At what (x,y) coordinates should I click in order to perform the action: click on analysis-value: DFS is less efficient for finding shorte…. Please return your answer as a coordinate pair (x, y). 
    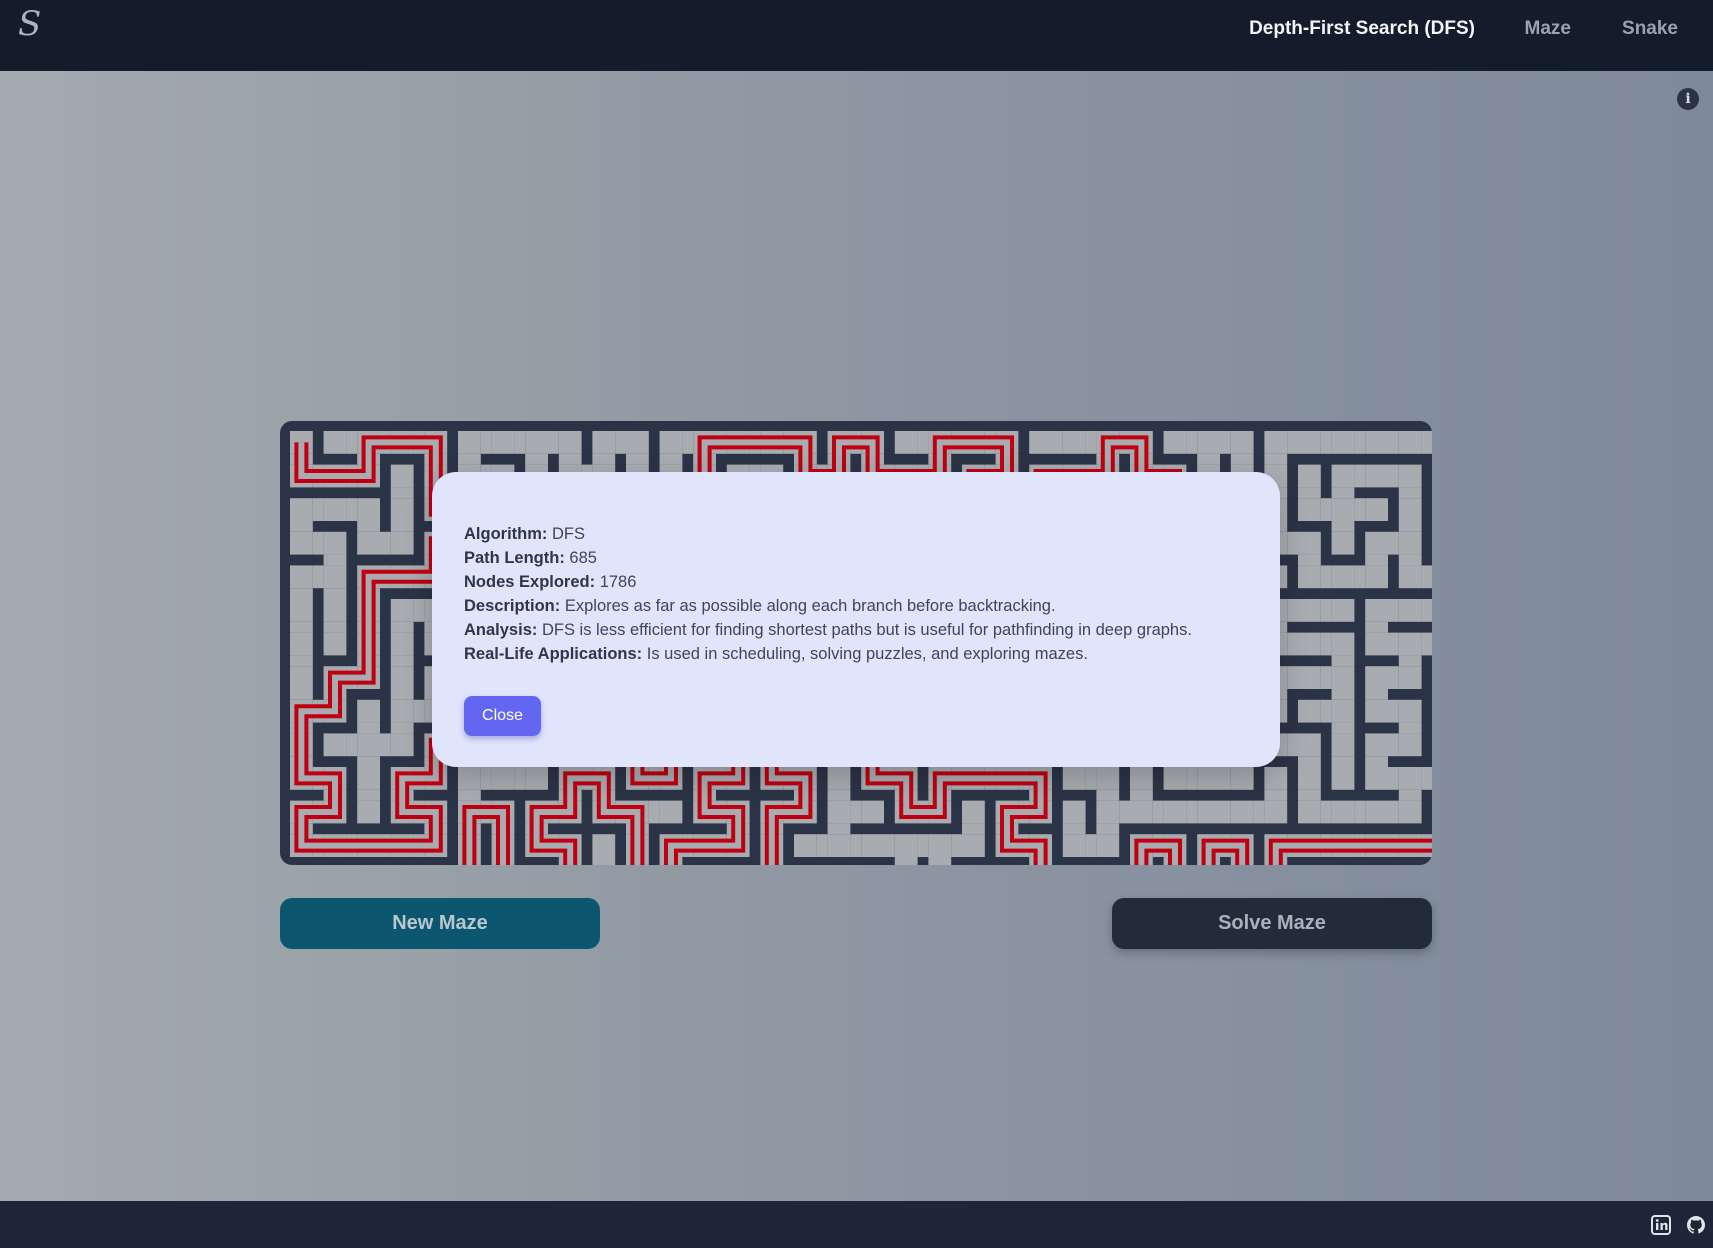
    Looking at the image, I should click on (866, 630).